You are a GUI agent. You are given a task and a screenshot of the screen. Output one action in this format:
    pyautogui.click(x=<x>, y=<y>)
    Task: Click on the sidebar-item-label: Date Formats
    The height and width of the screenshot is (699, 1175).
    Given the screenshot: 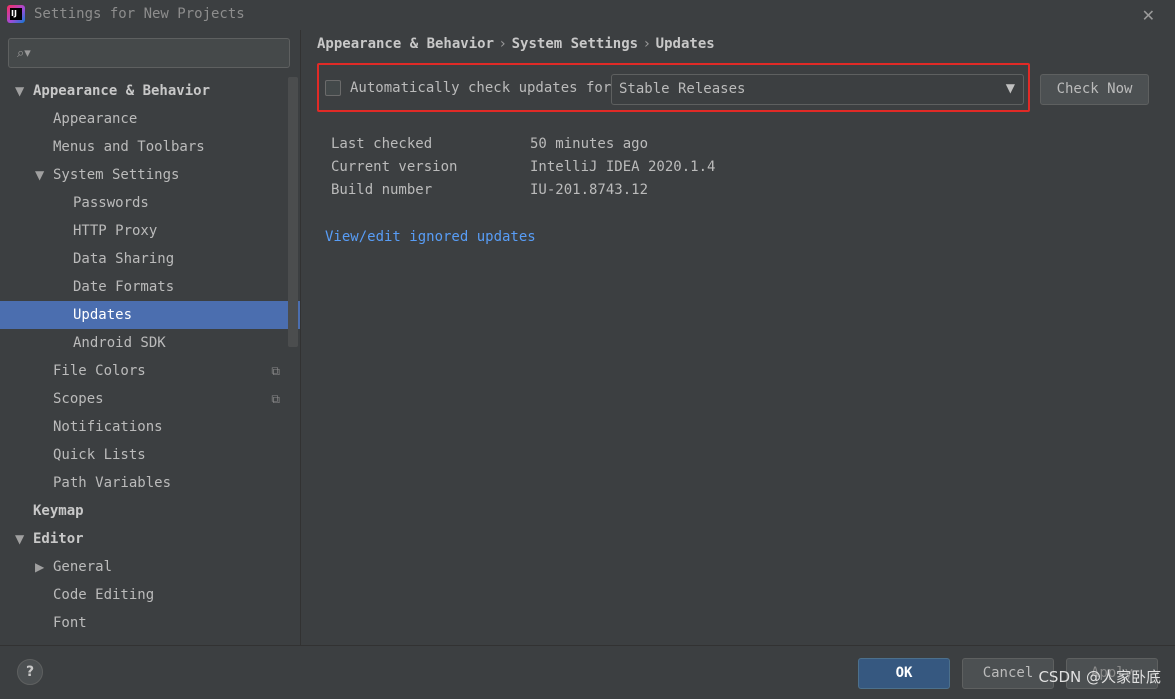 What is the action you would take?
    pyautogui.click(x=124, y=287)
    